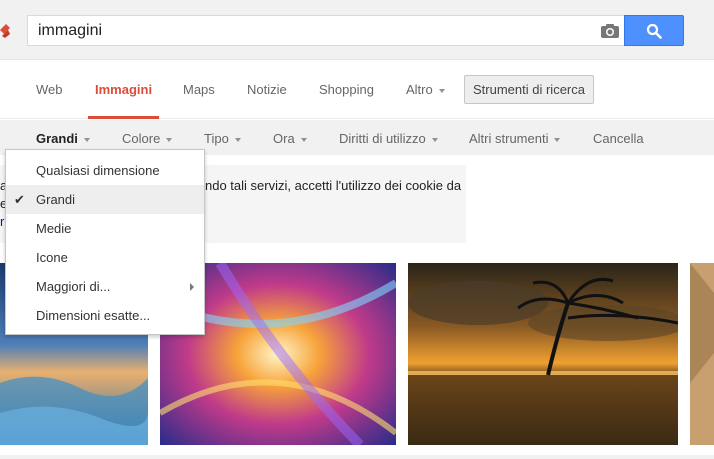  What do you see at coordinates (382, 138) in the screenshot?
I see `filter-usage-rights-label: Diritti di utilizzo` at bounding box center [382, 138].